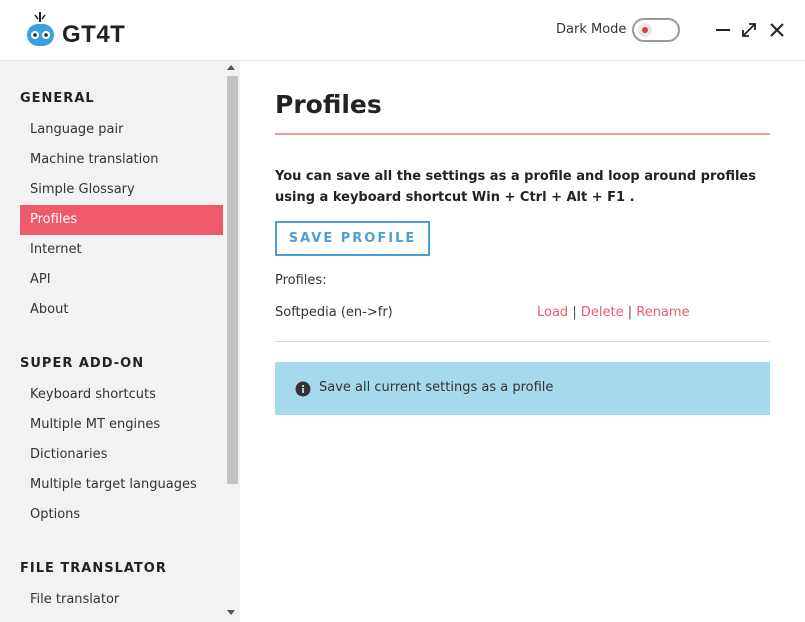 This screenshot has height=622, width=805. What do you see at coordinates (57, 98) in the screenshot?
I see `section-title-general: GENERAL` at bounding box center [57, 98].